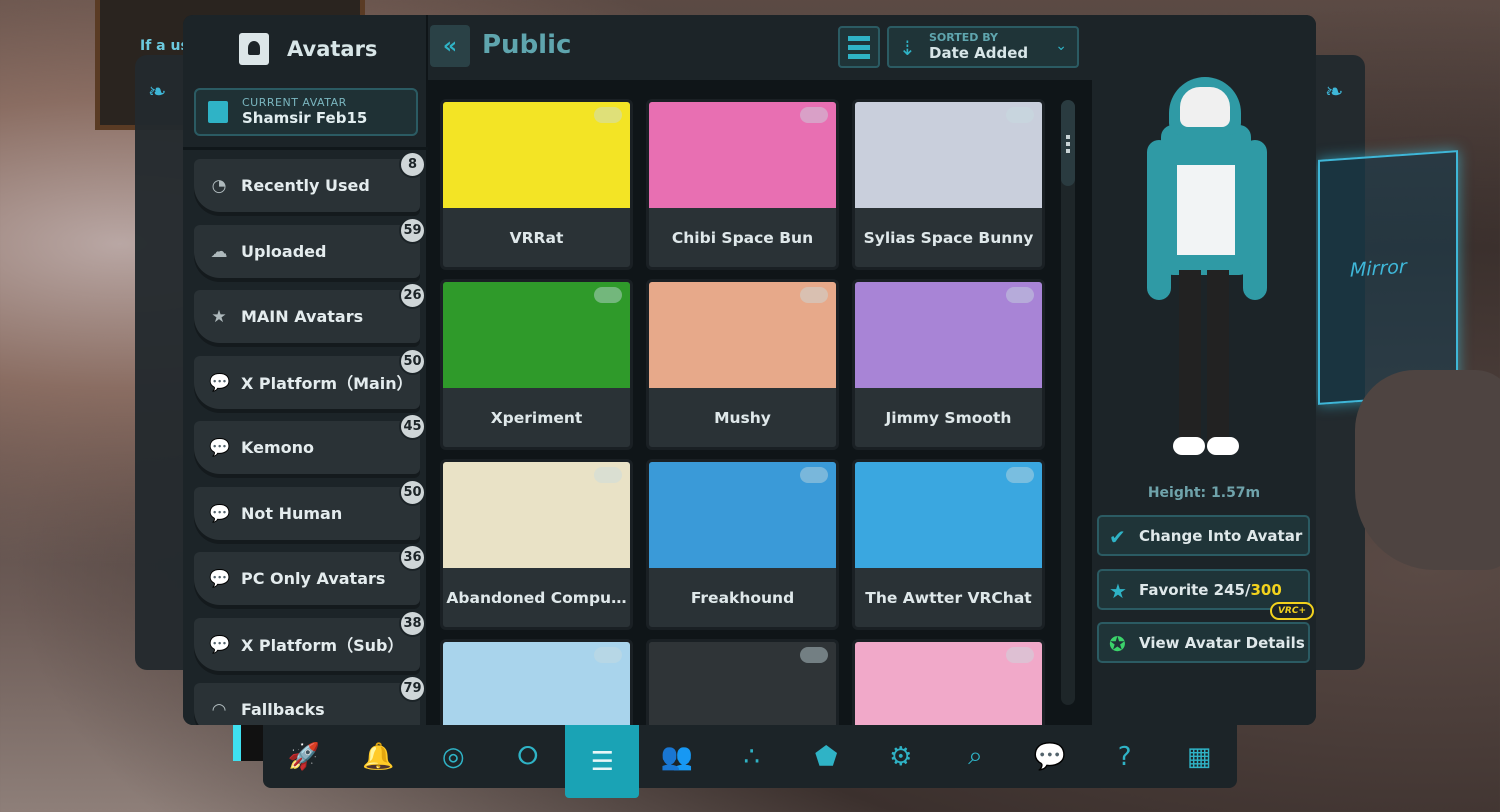  I want to click on avatar-book-icon, so click(218, 112).